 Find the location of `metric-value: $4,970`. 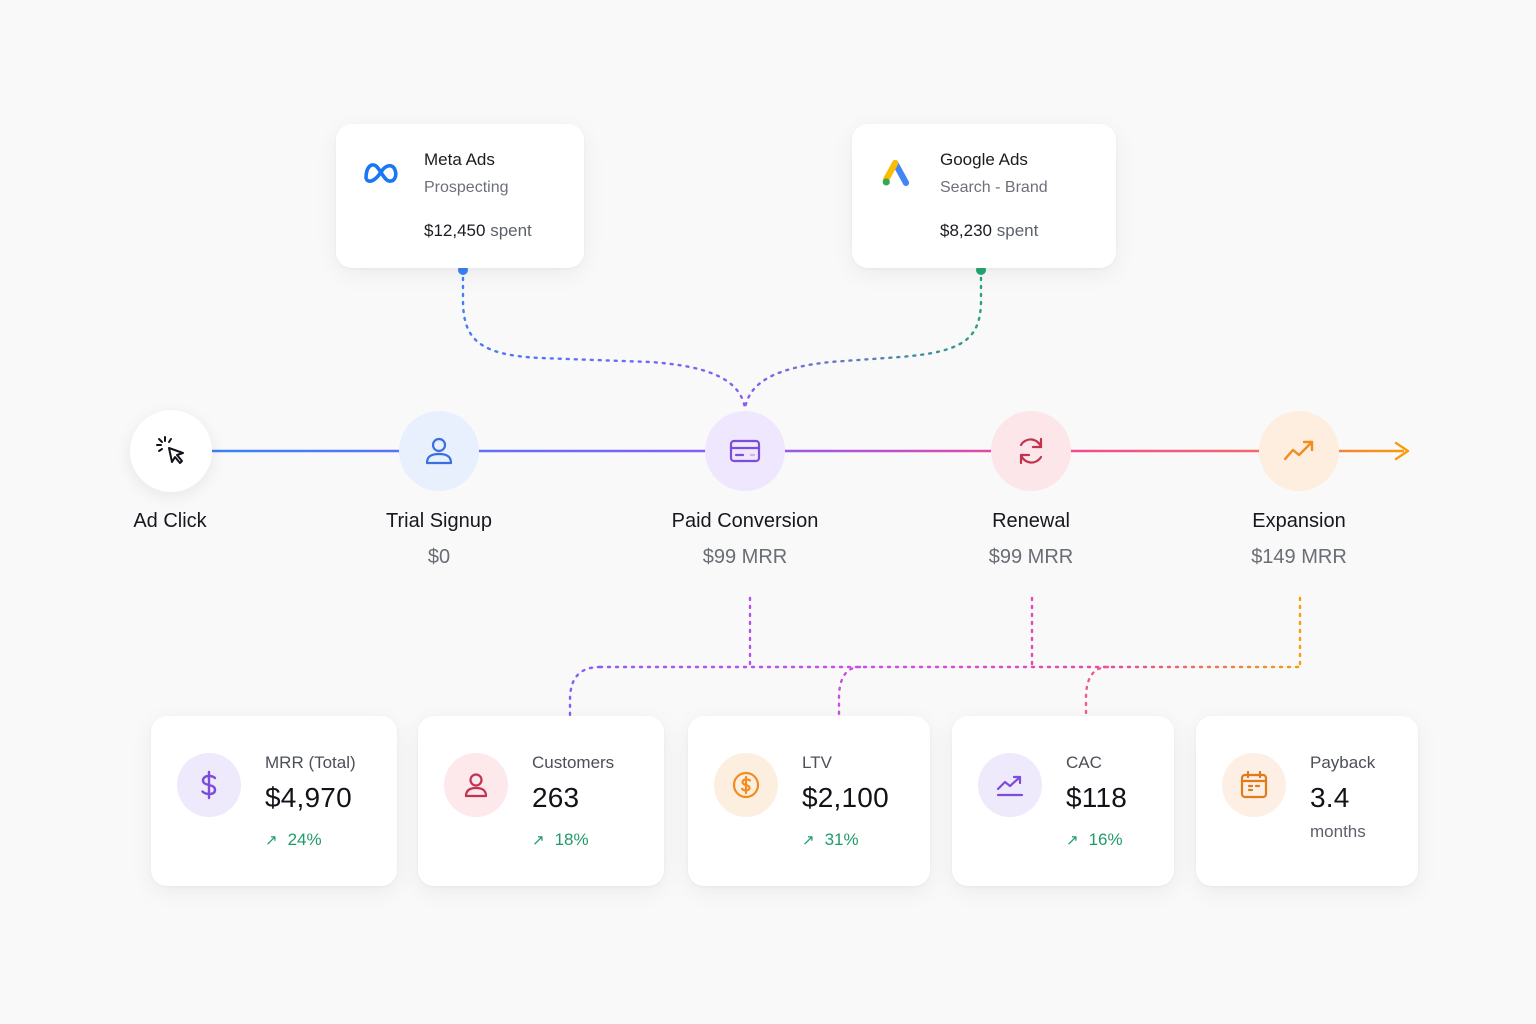

metric-value: $4,970 is located at coordinates (308, 797).